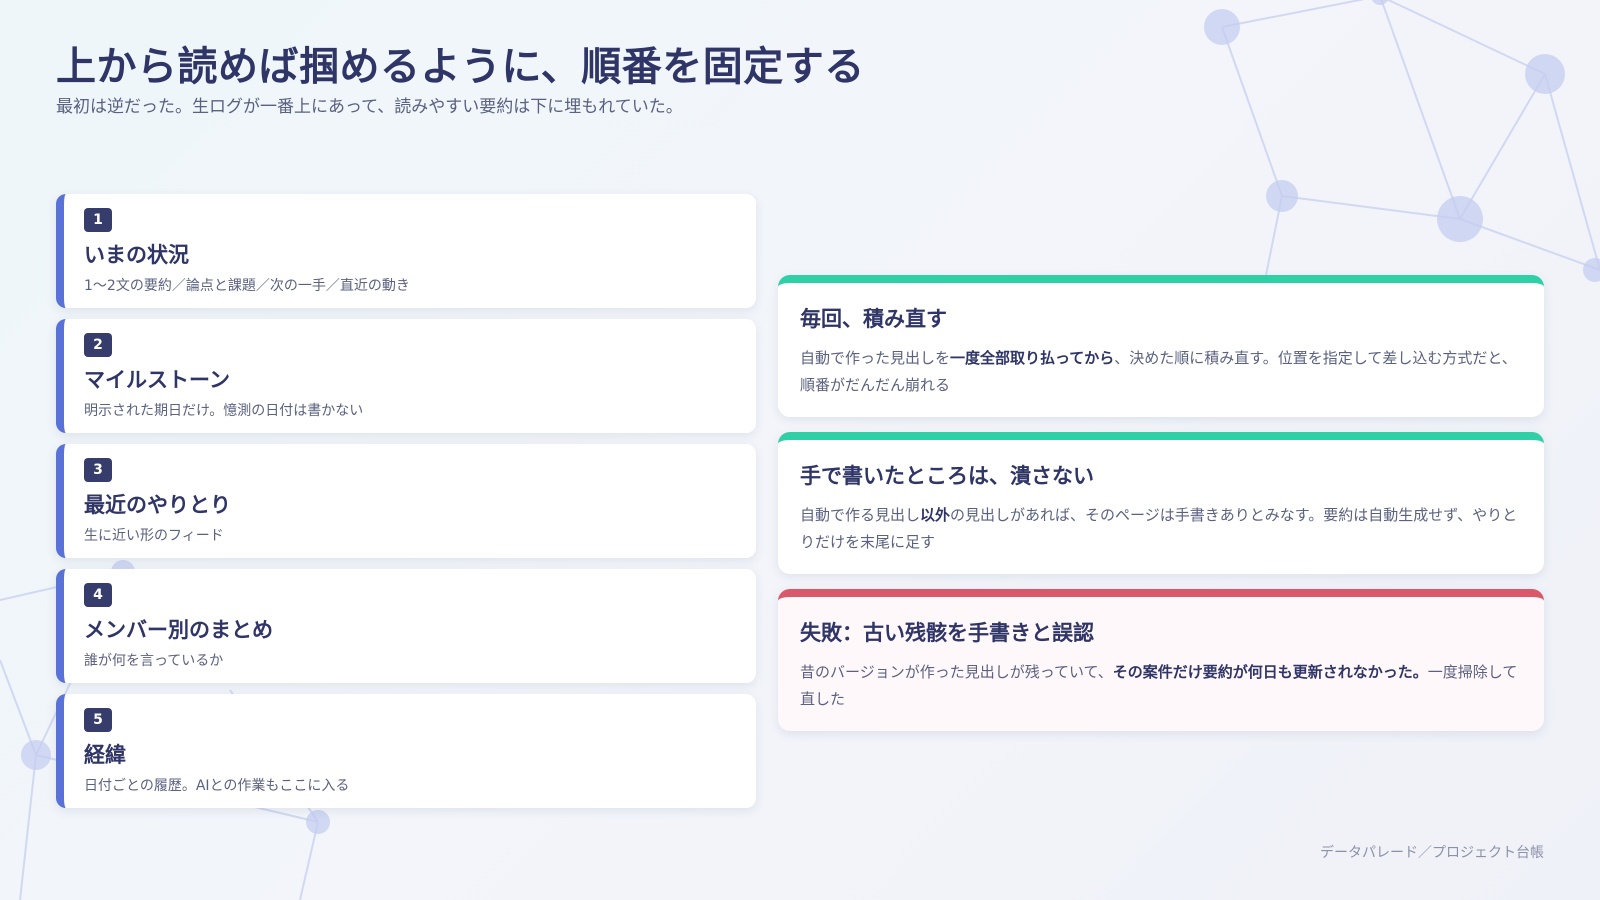  Describe the element at coordinates (154, 536) in the screenshot. I see `step-description: 生に近い形のフィード` at that location.